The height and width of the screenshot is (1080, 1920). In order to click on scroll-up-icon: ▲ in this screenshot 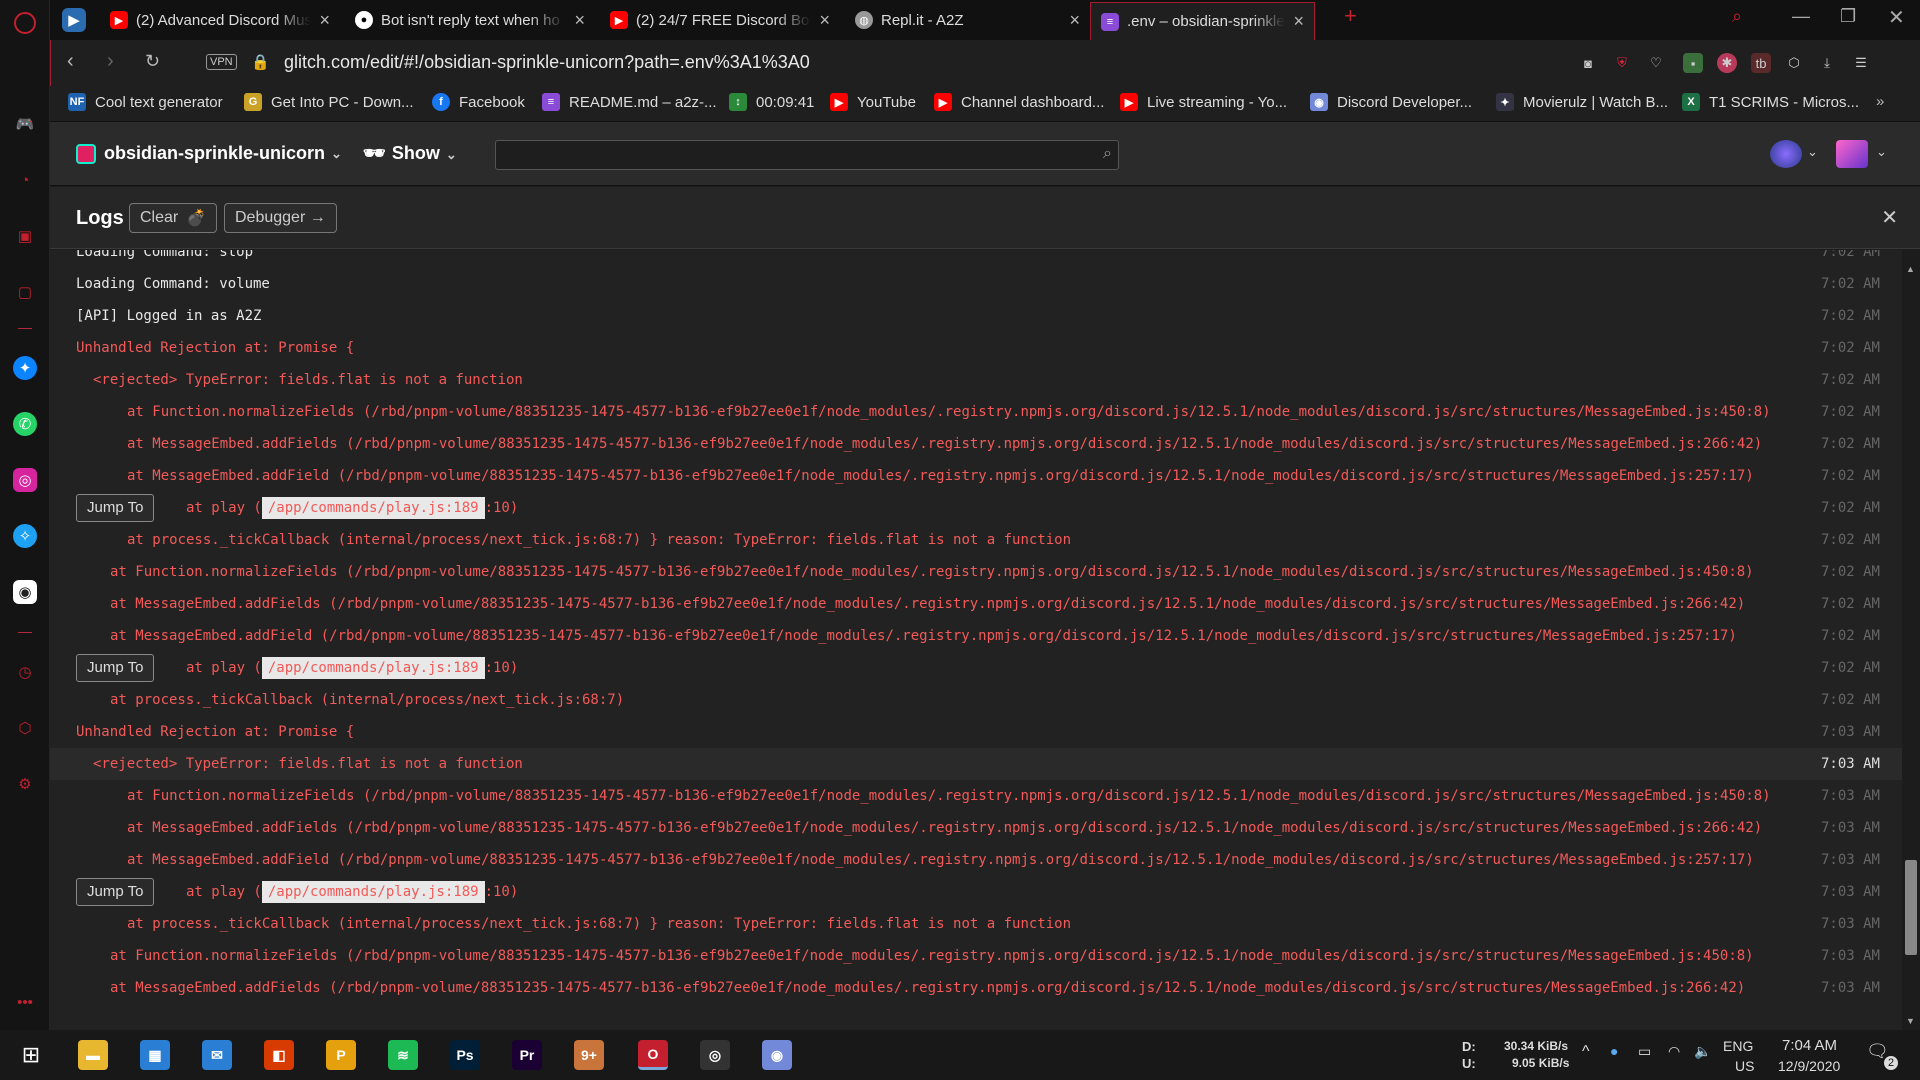, I will do `click(1910, 269)`.